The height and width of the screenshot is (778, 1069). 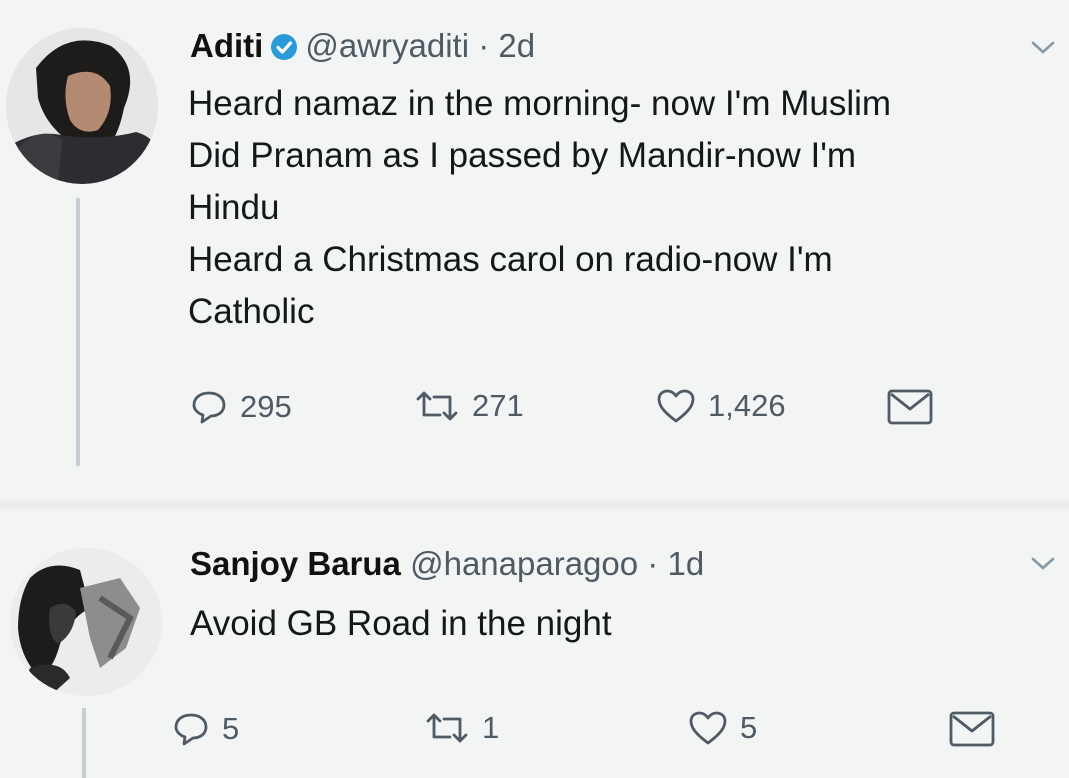 What do you see at coordinates (534, 413) in the screenshot?
I see `tweet-actions: 295 271 1,426` at bounding box center [534, 413].